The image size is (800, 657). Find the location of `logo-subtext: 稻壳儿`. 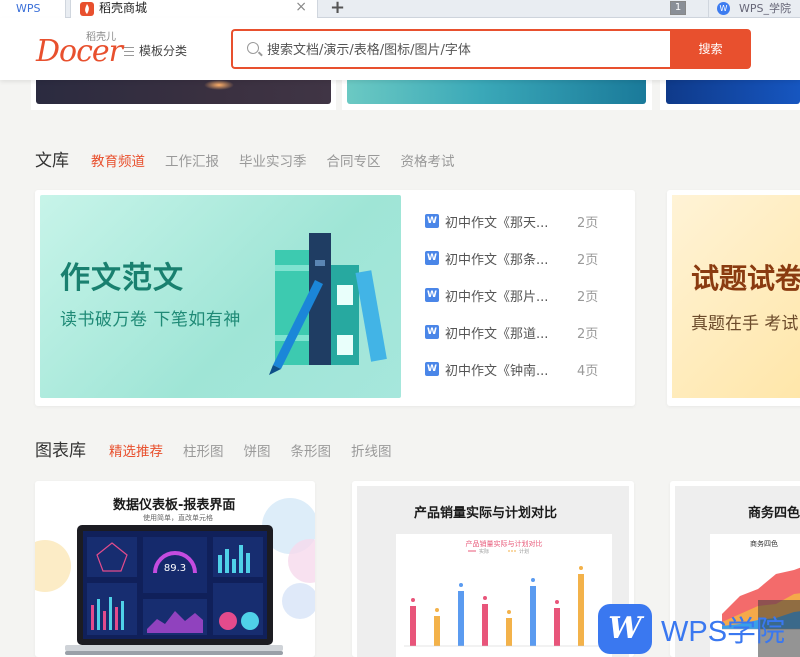

logo-subtext: 稻壳儿 is located at coordinates (101, 37).